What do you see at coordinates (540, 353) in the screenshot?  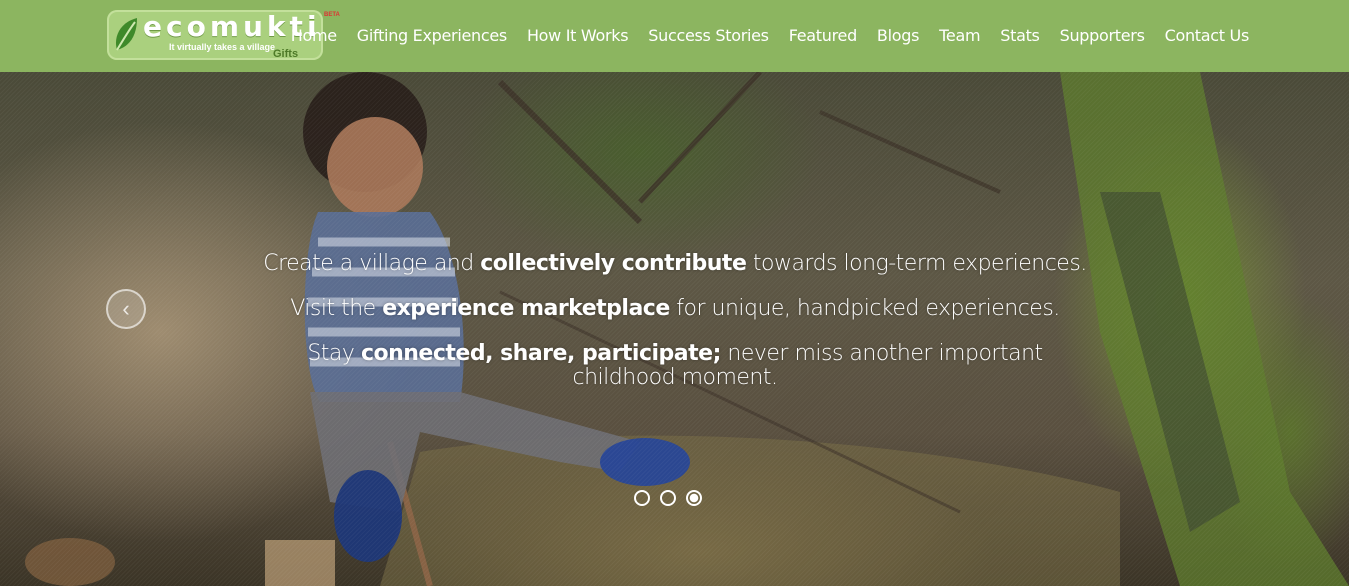 I see `caption-3-bold: connected, share, participate;` at bounding box center [540, 353].